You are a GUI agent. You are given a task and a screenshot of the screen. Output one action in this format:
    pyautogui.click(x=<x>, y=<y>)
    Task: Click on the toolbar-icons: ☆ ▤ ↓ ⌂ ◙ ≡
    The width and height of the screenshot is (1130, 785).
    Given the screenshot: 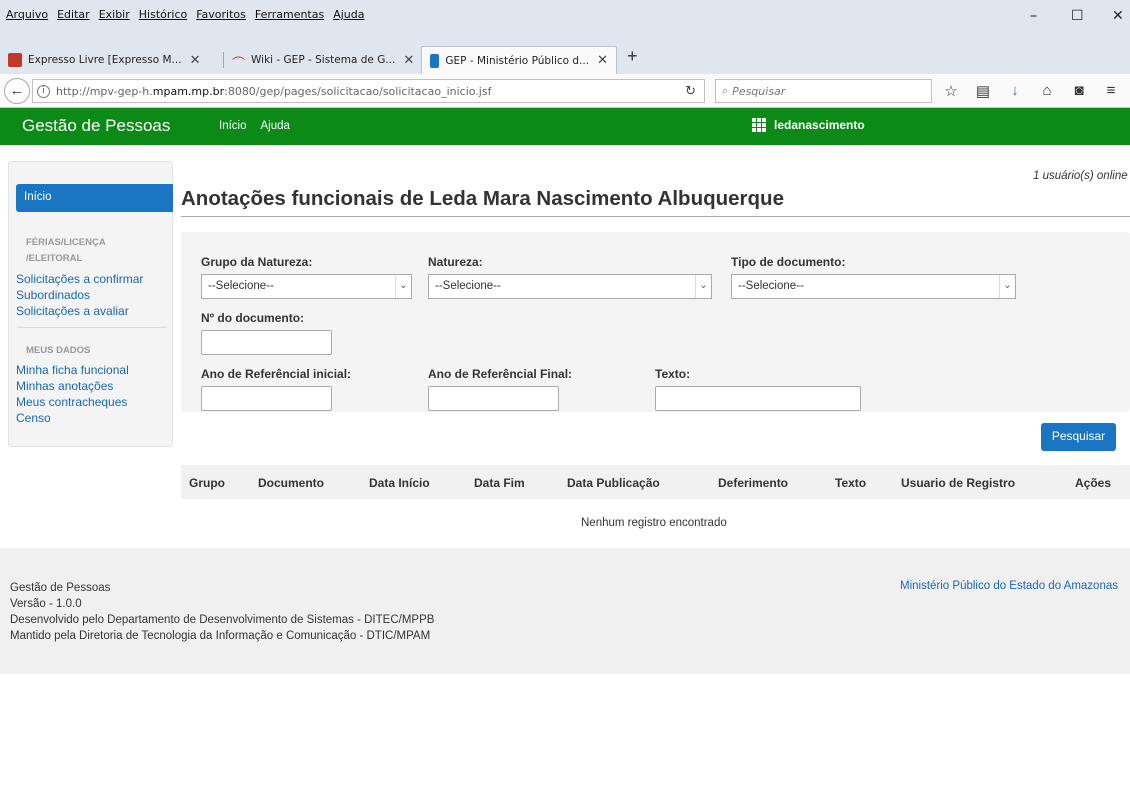 What is the action you would take?
    pyautogui.click(x=1031, y=91)
    